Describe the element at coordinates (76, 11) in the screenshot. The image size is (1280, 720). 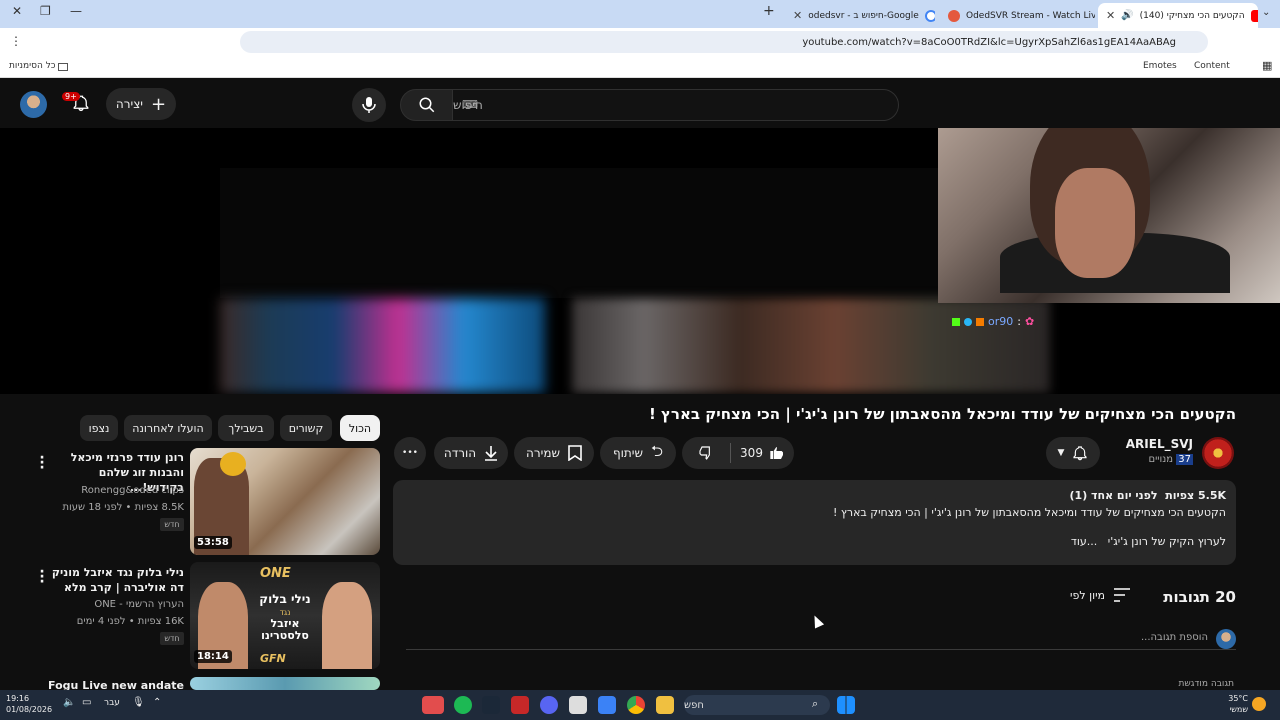
I see `minimize-window-icon: —` at that location.